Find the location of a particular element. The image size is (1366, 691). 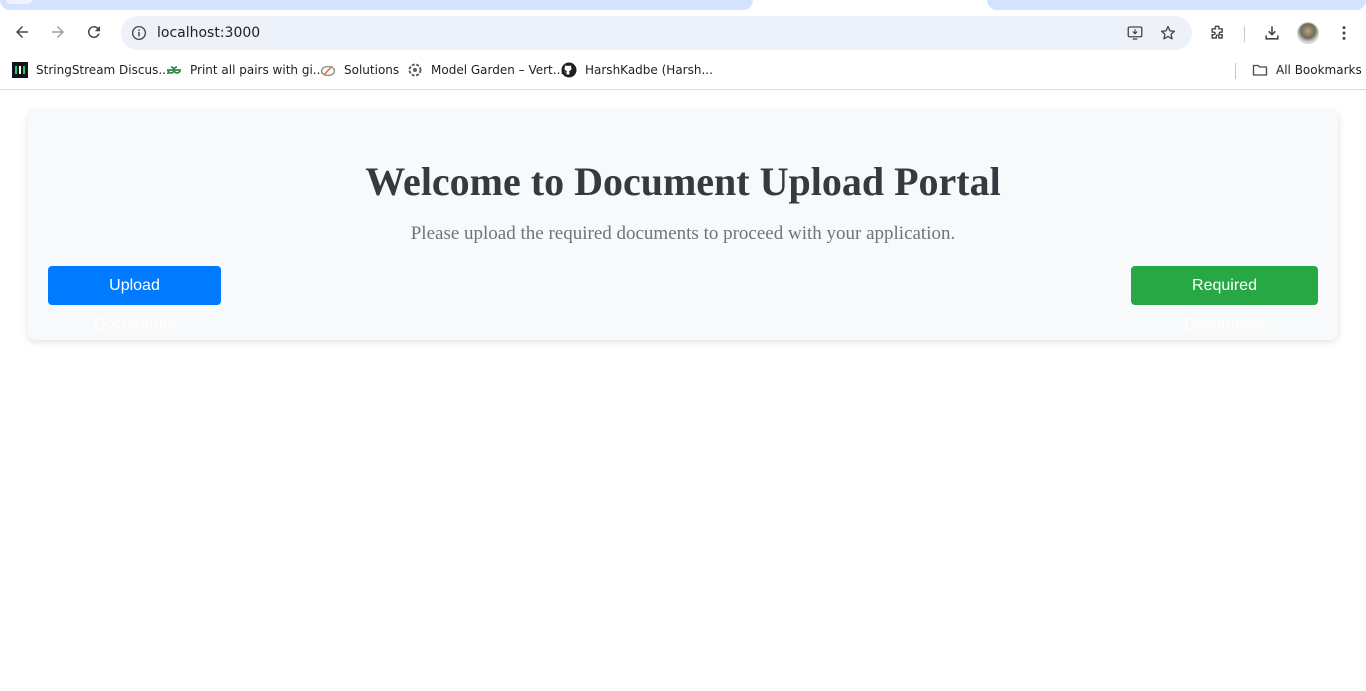

reload-icon is located at coordinates (93, 32).